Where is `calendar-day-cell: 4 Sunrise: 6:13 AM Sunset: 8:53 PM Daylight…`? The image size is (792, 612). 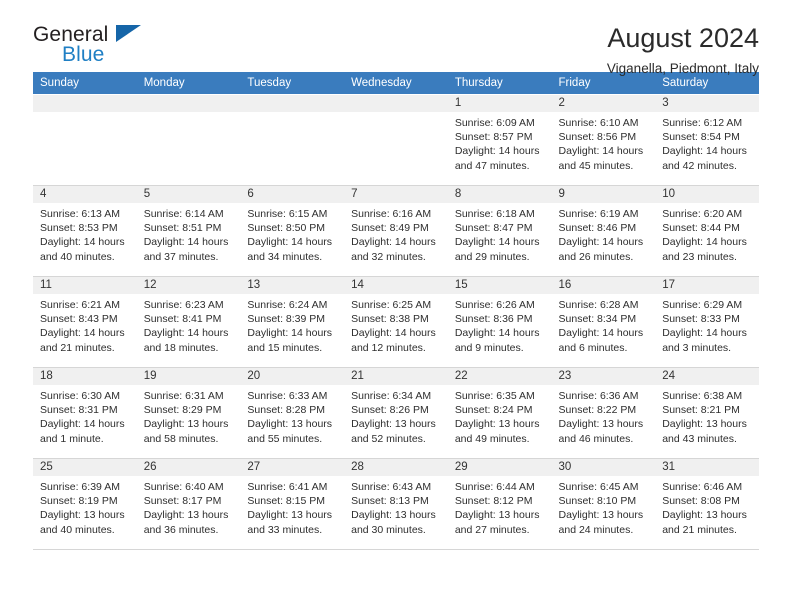
calendar-day-cell: 4 Sunrise: 6:13 AM Sunset: 8:53 PM Daylight… is located at coordinates (85, 231).